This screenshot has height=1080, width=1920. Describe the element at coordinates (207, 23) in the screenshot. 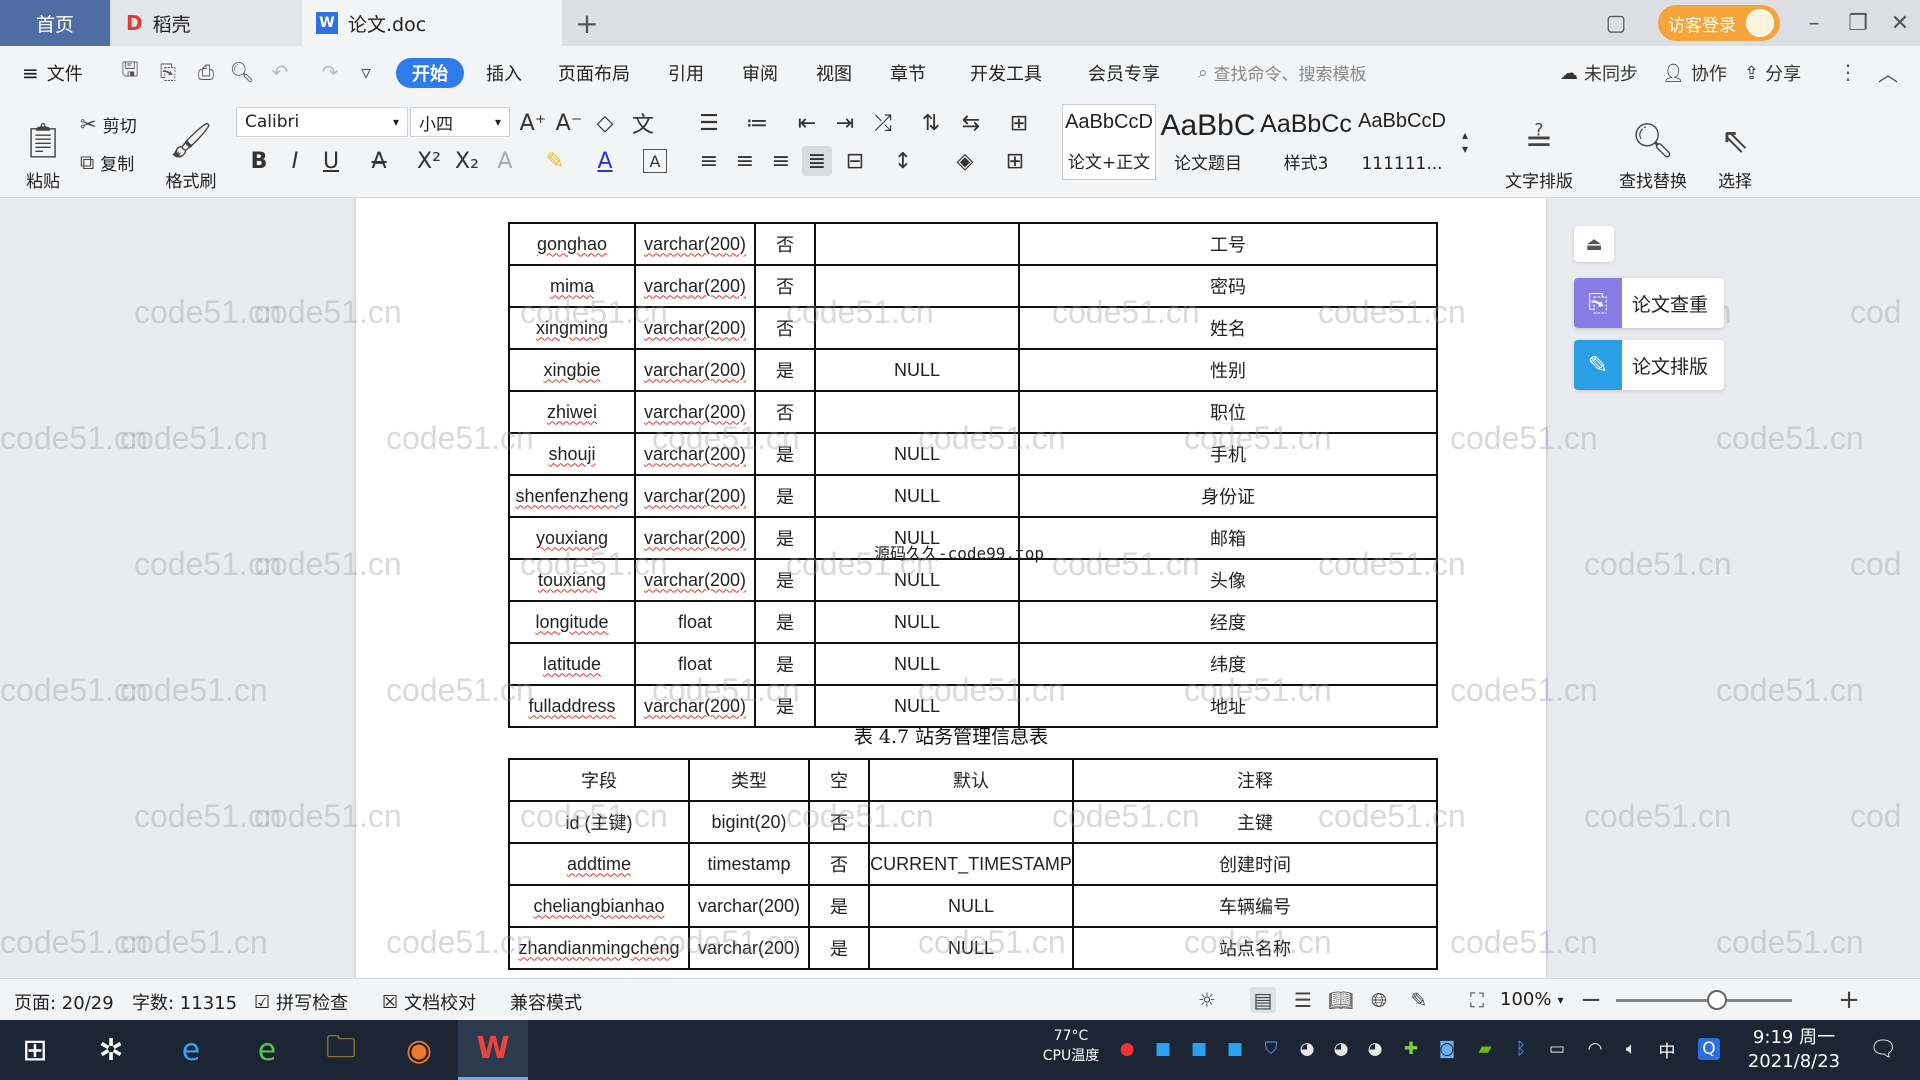

I see `tab-daoke: D 稻壳` at that location.